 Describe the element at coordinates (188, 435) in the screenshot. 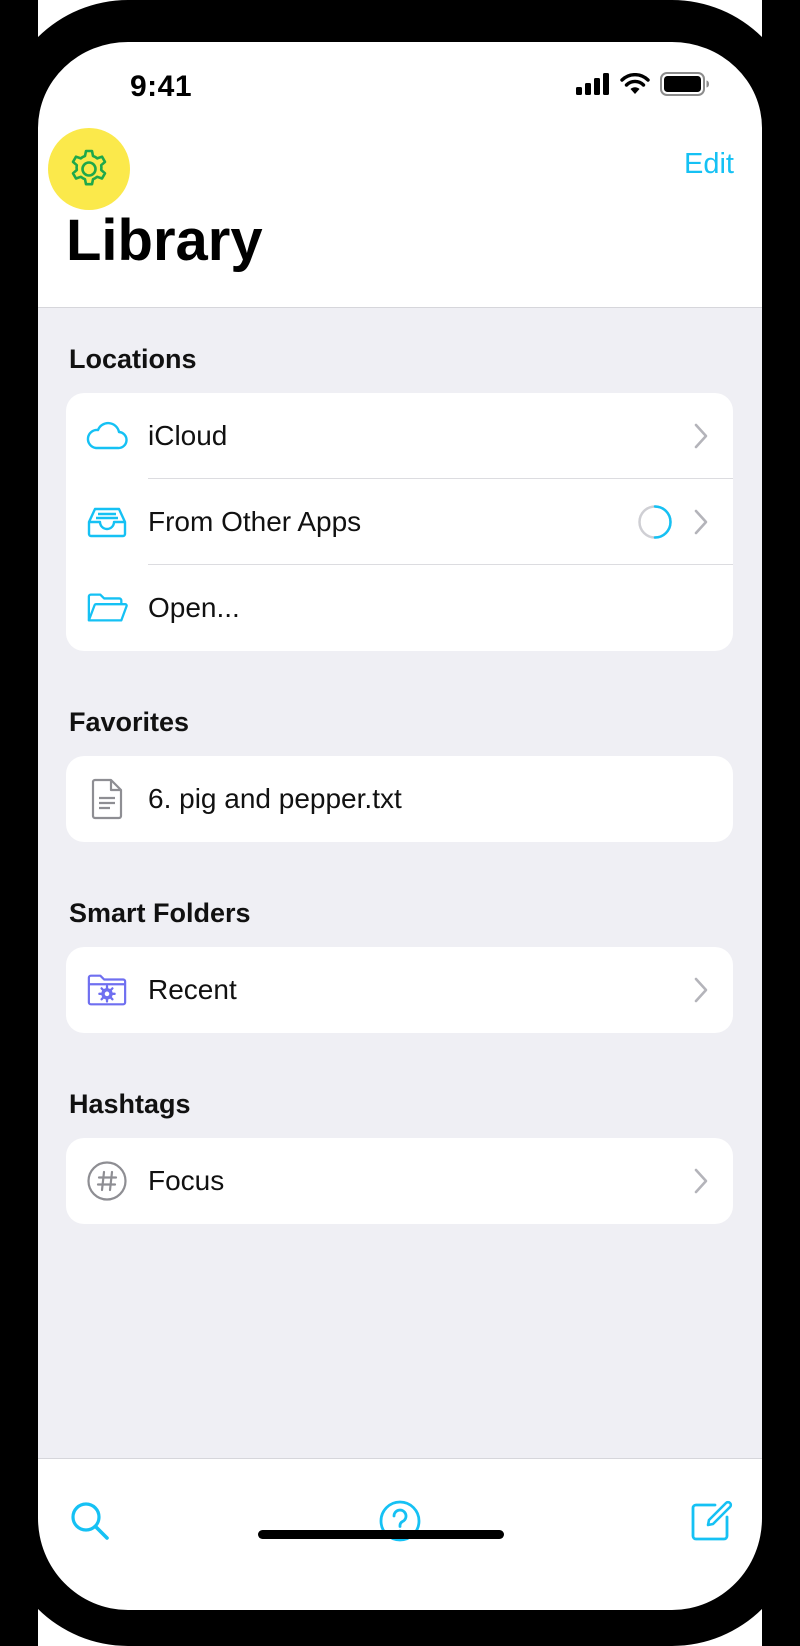

I see `location-item-label: iCloud` at that location.